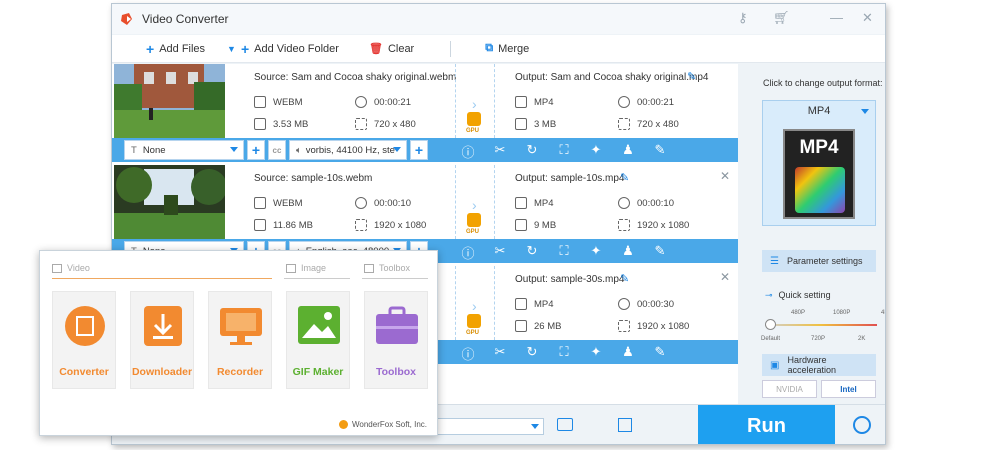 This screenshot has width=1000, height=450. I want to click on gpu-icon, so click(474, 220).